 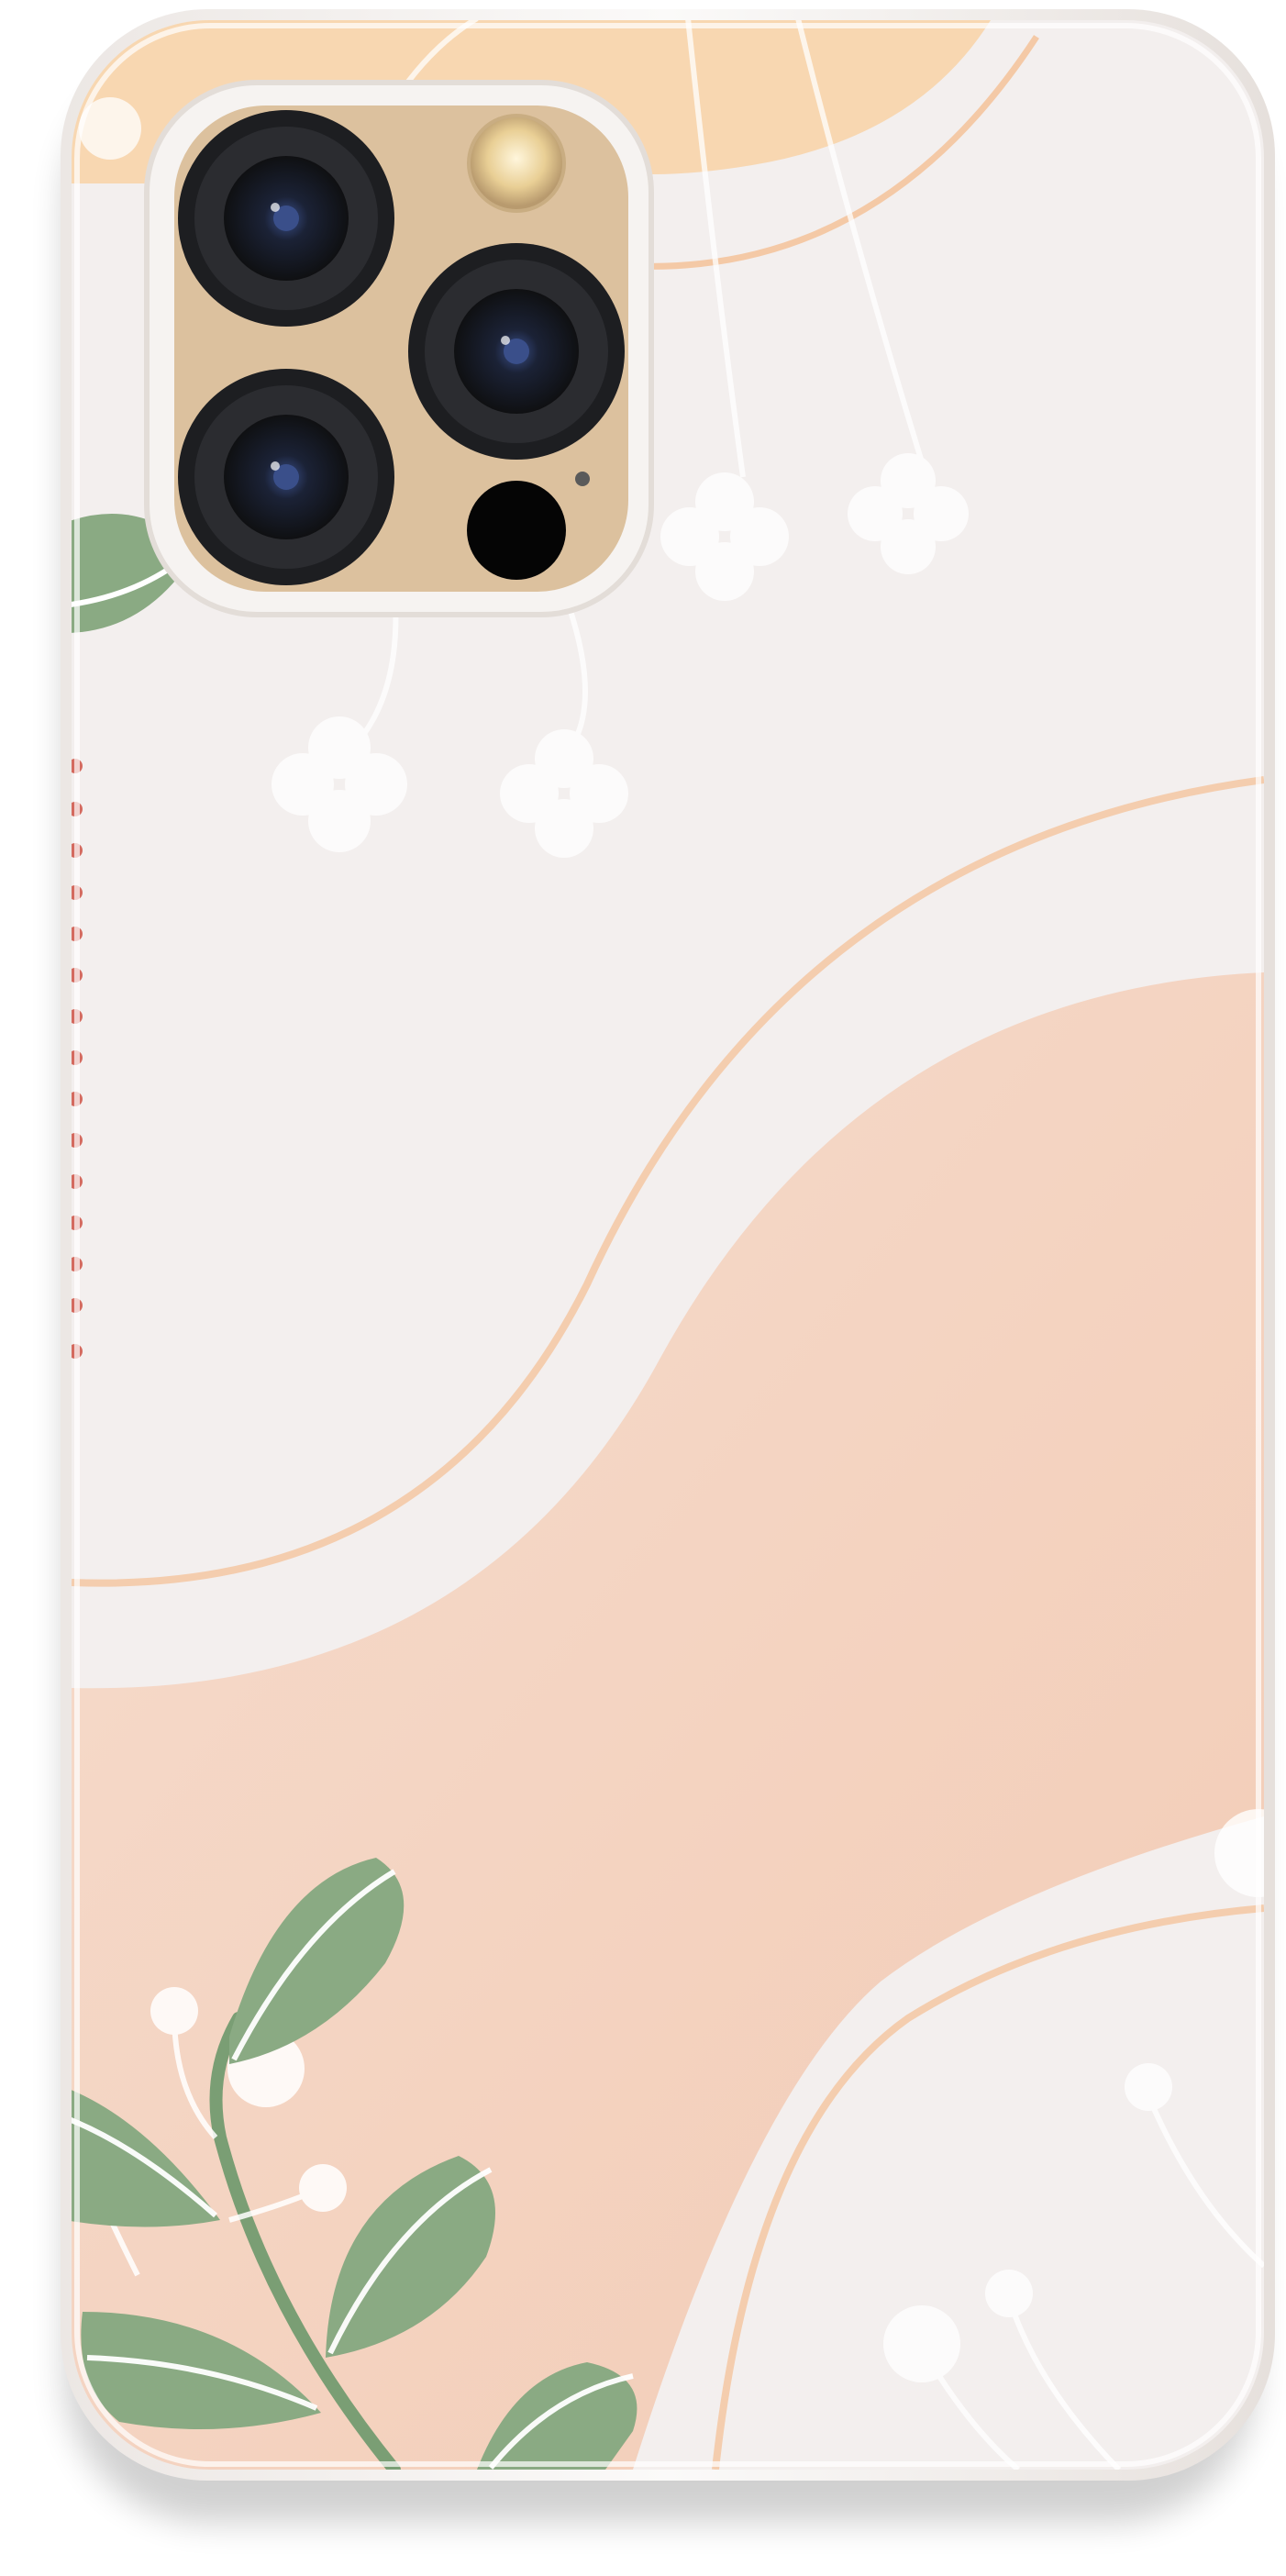 What do you see at coordinates (516, 351) in the screenshot?
I see `camera-lens-right` at bounding box center [516, 351].